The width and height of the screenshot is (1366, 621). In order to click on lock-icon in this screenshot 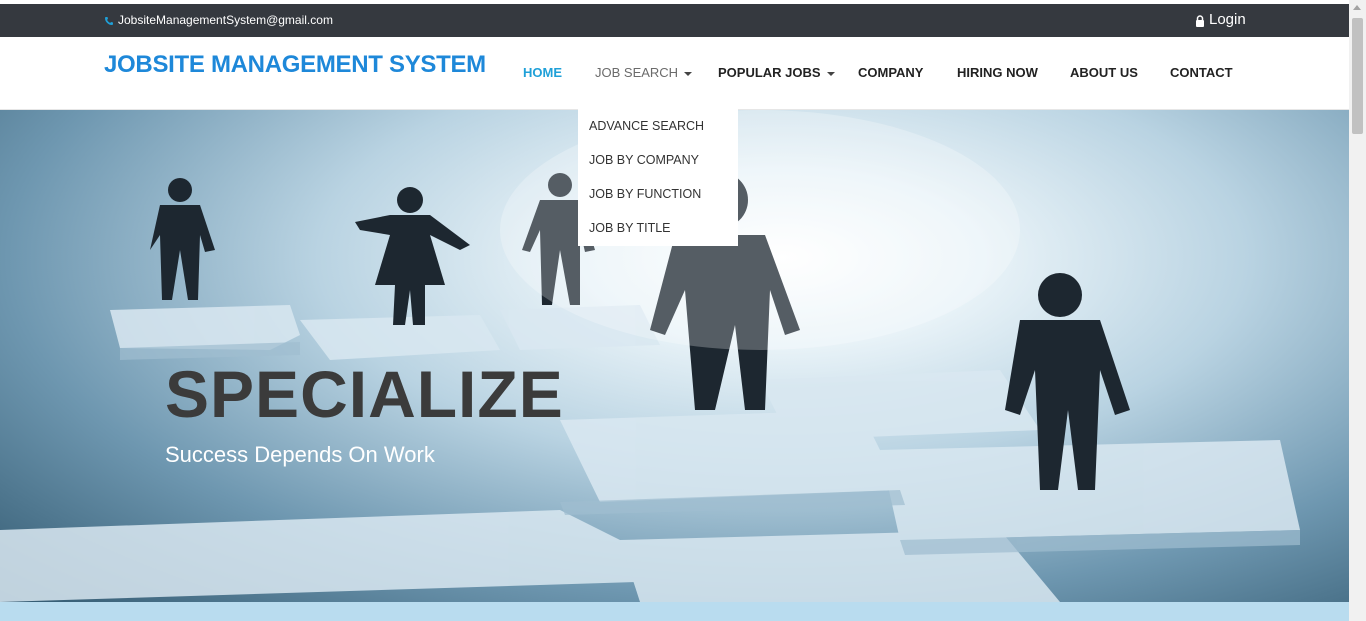, I will do `click(1200, 20)`.